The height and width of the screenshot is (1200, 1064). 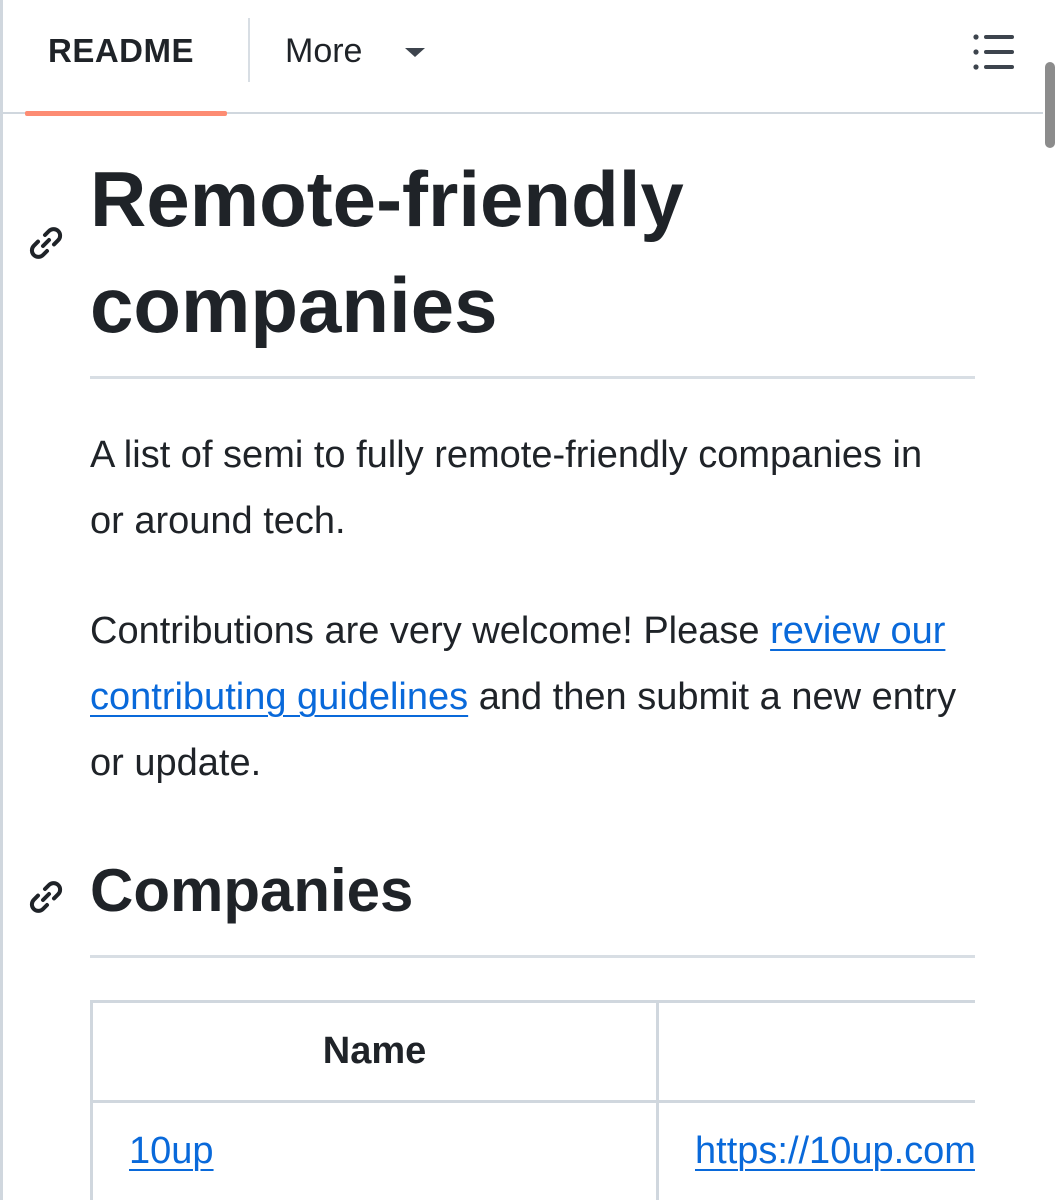 I want to click on column-header-website, so click(x=815, y=1051).